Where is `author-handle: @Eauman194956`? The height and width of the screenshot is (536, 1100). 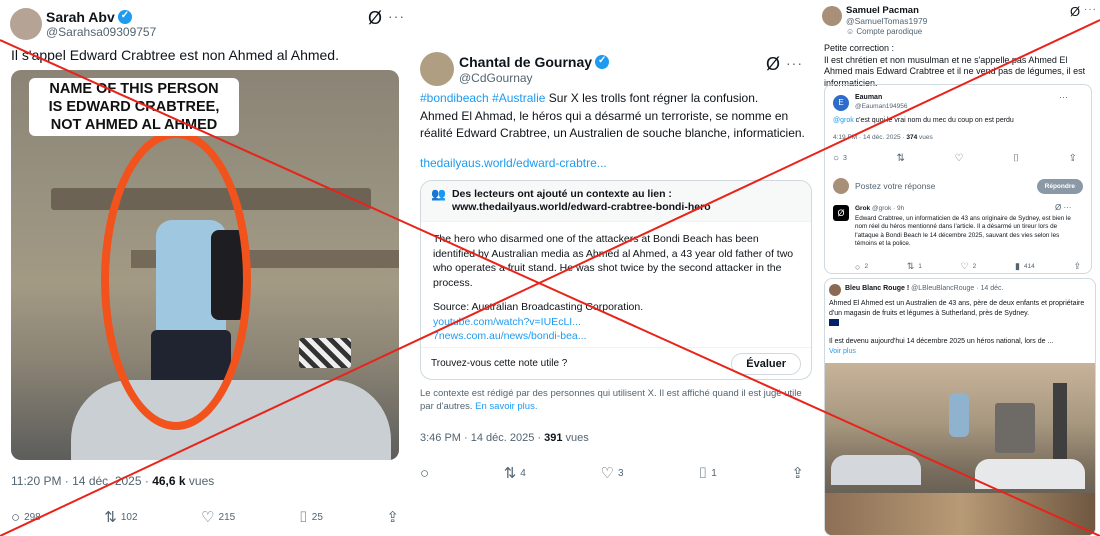 author-handle: @Eauman194956 is located at coordinates (881, 106).